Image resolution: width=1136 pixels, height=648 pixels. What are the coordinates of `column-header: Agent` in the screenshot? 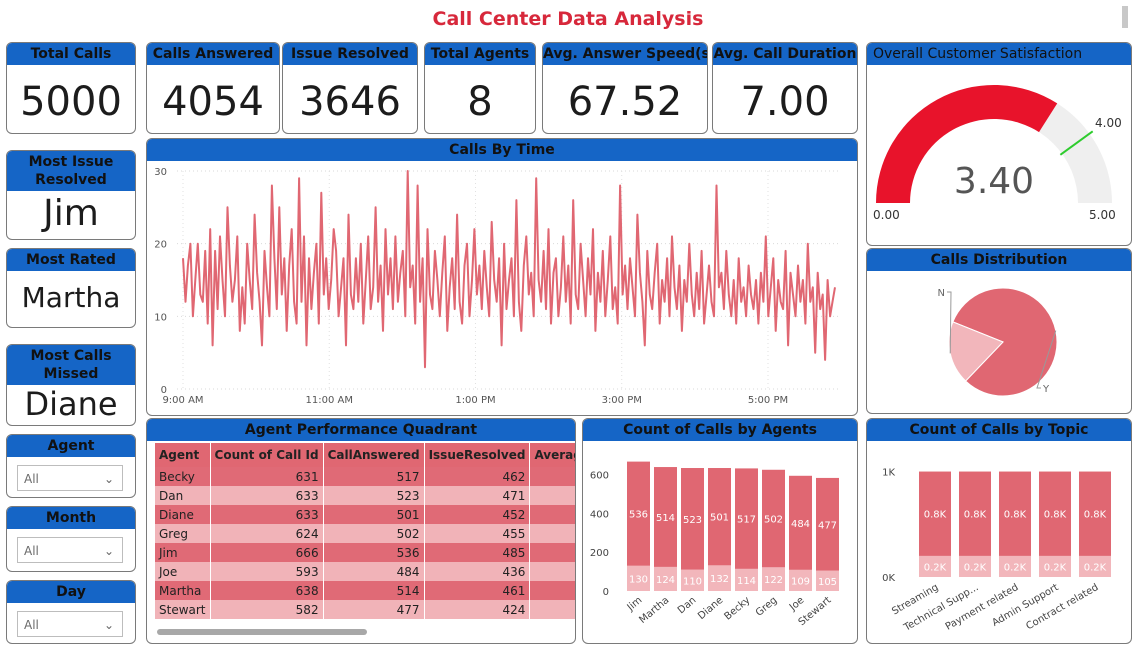 It's located at (183, 455).